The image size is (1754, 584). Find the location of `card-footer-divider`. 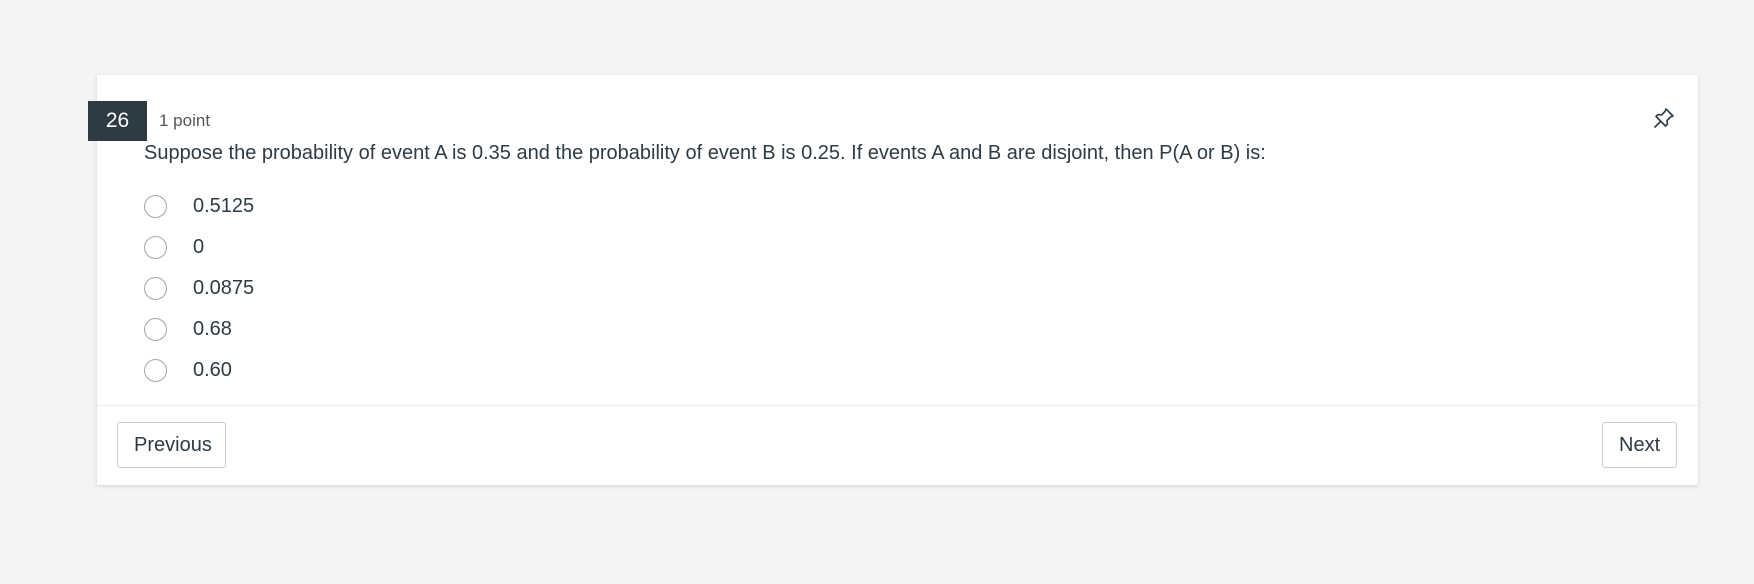

card-footer-divider is located at coordinates (897, 405).